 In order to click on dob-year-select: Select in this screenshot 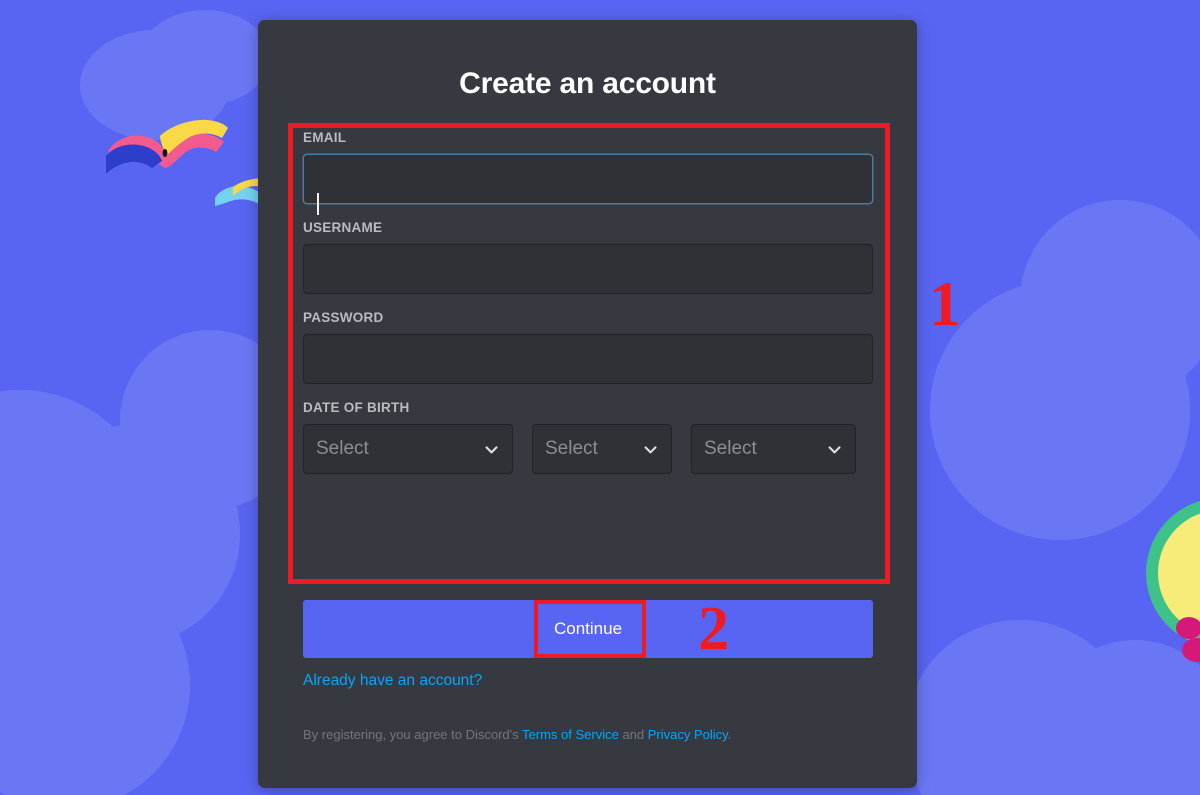, I will do `click(773, 449)`.